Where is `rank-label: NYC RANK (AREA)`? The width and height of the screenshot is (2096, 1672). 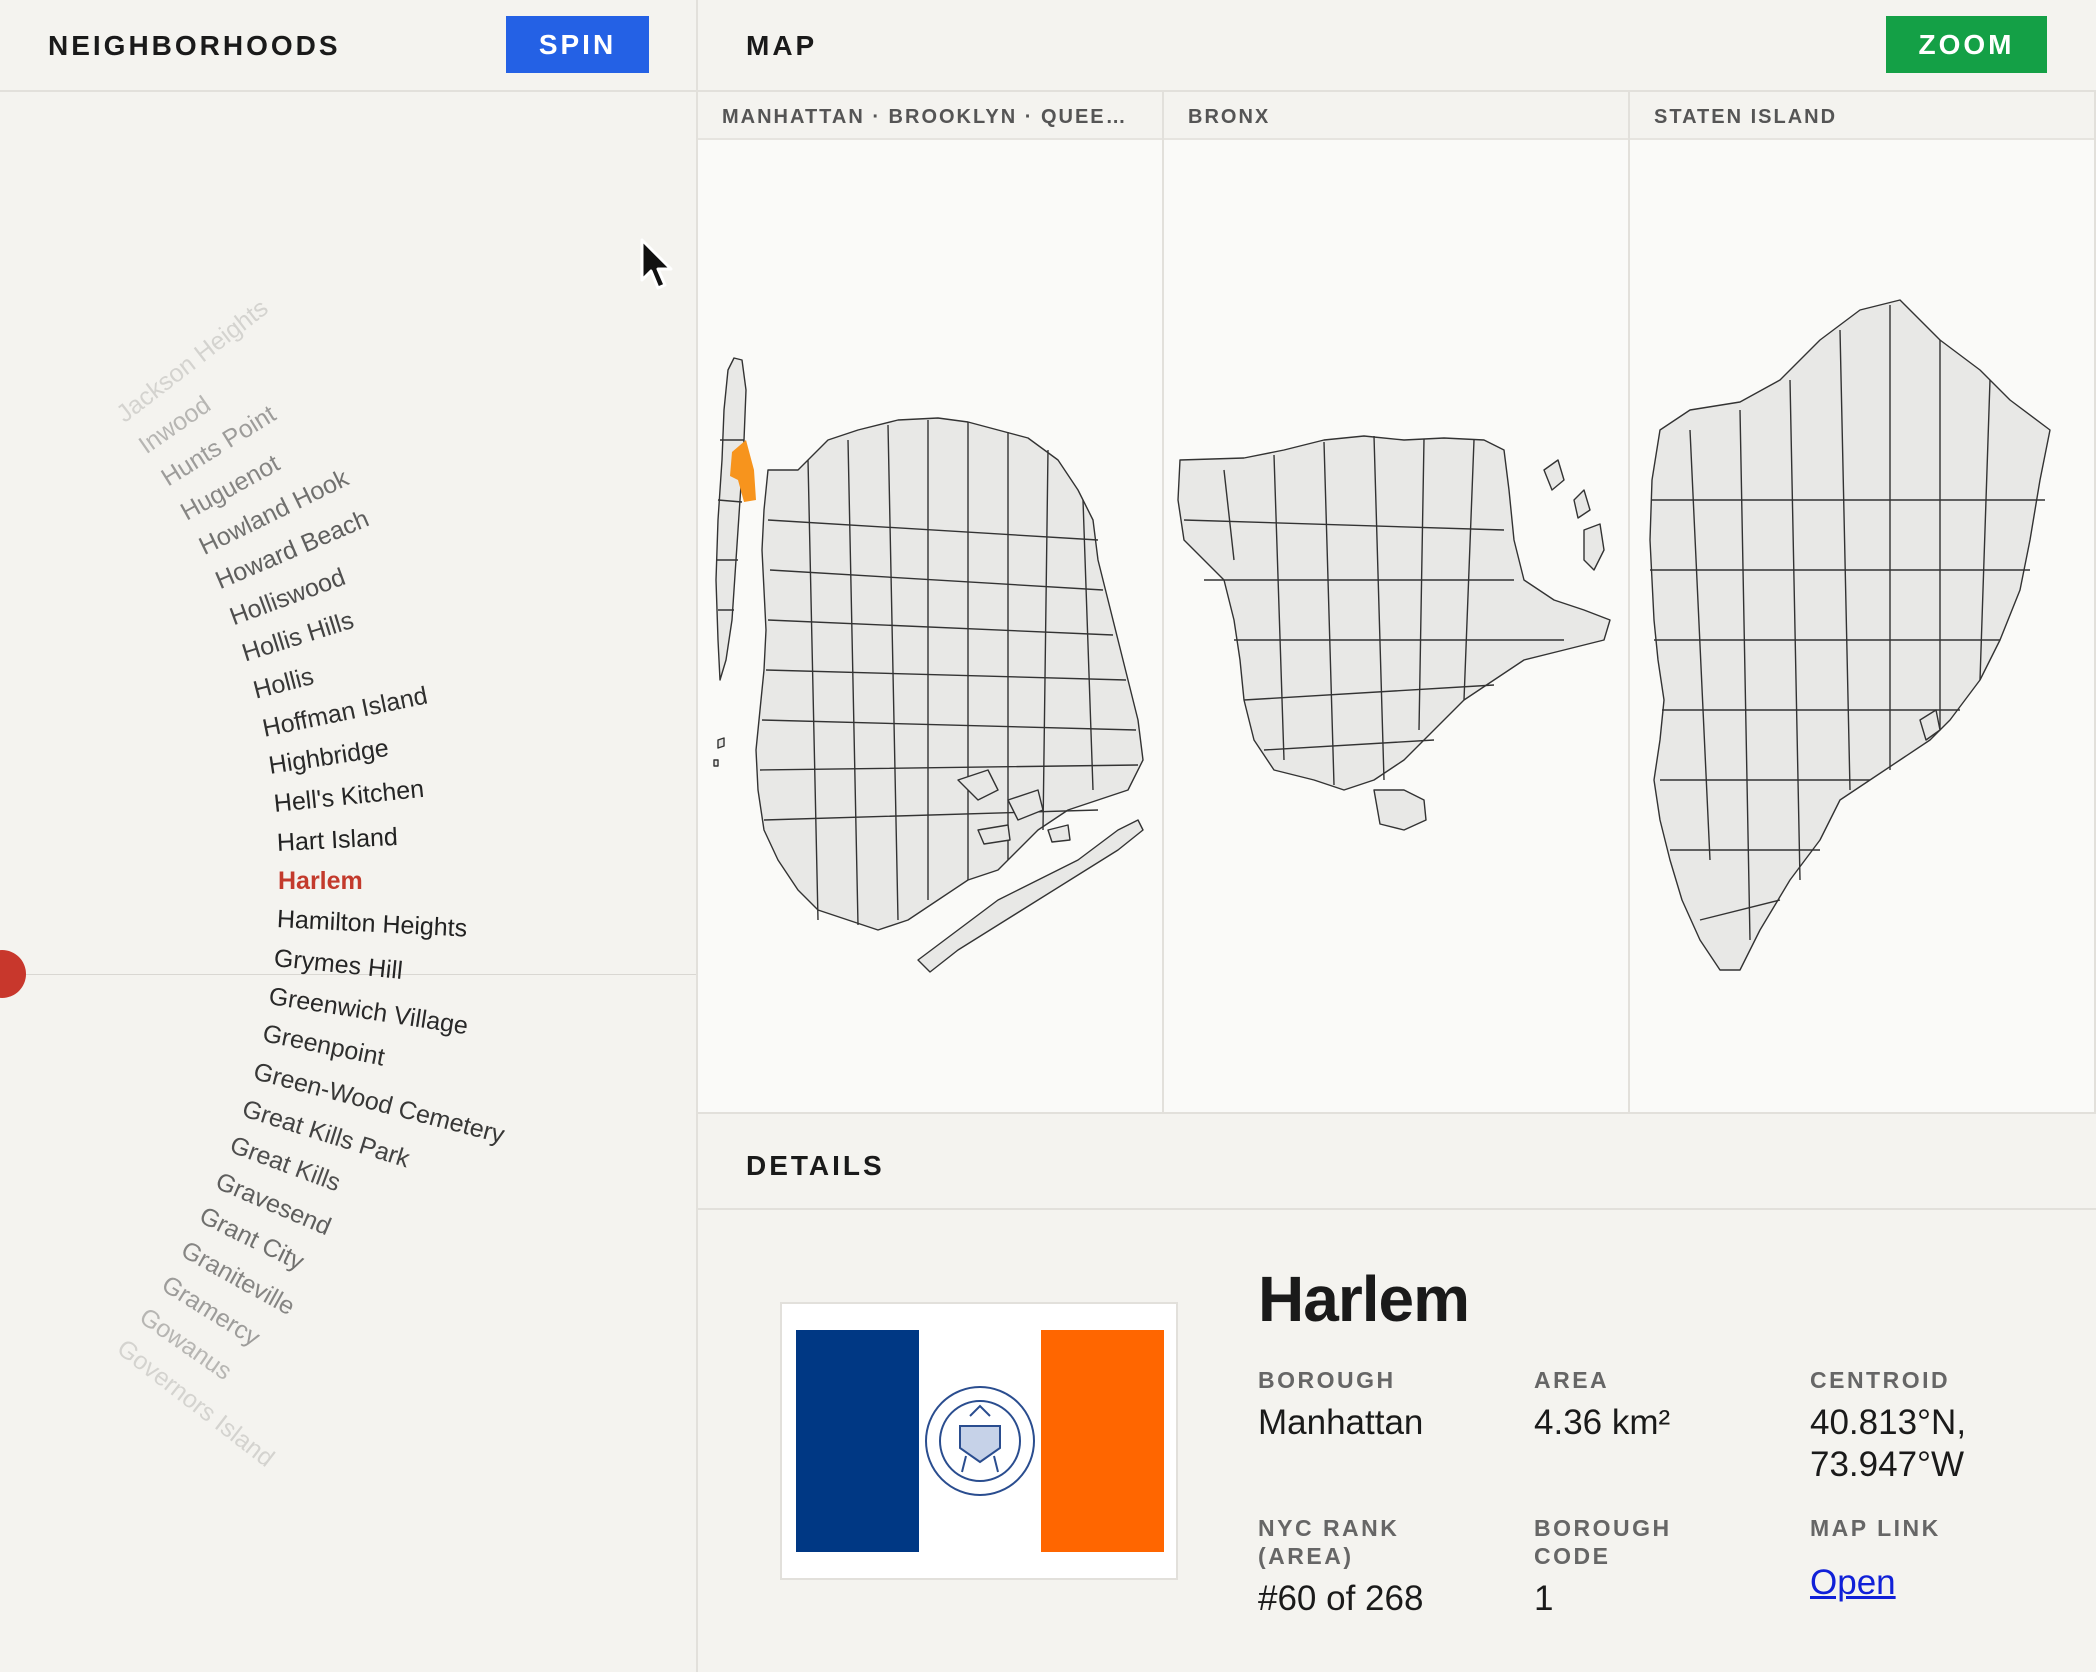
rank-label: NYC RANK (AREA) is located at coordinates (1340, 1542).